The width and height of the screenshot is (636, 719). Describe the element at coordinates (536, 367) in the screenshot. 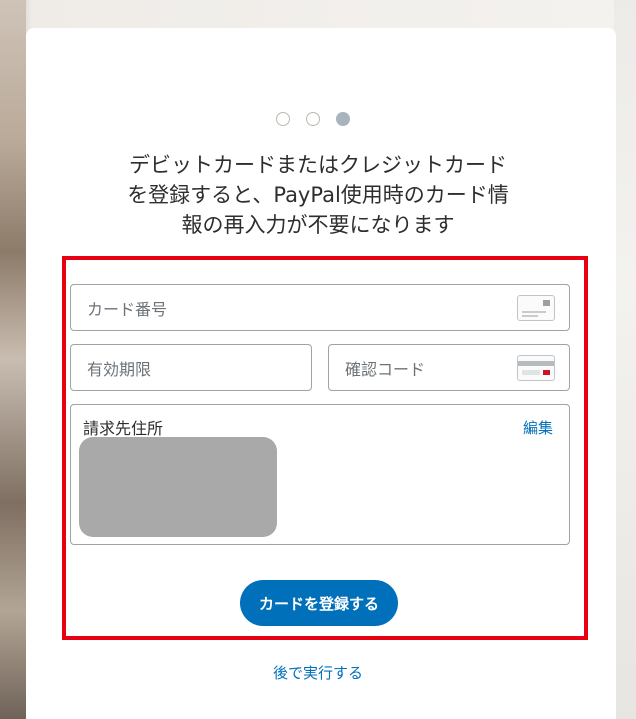

I see `credit-card-back-icon` at that location.